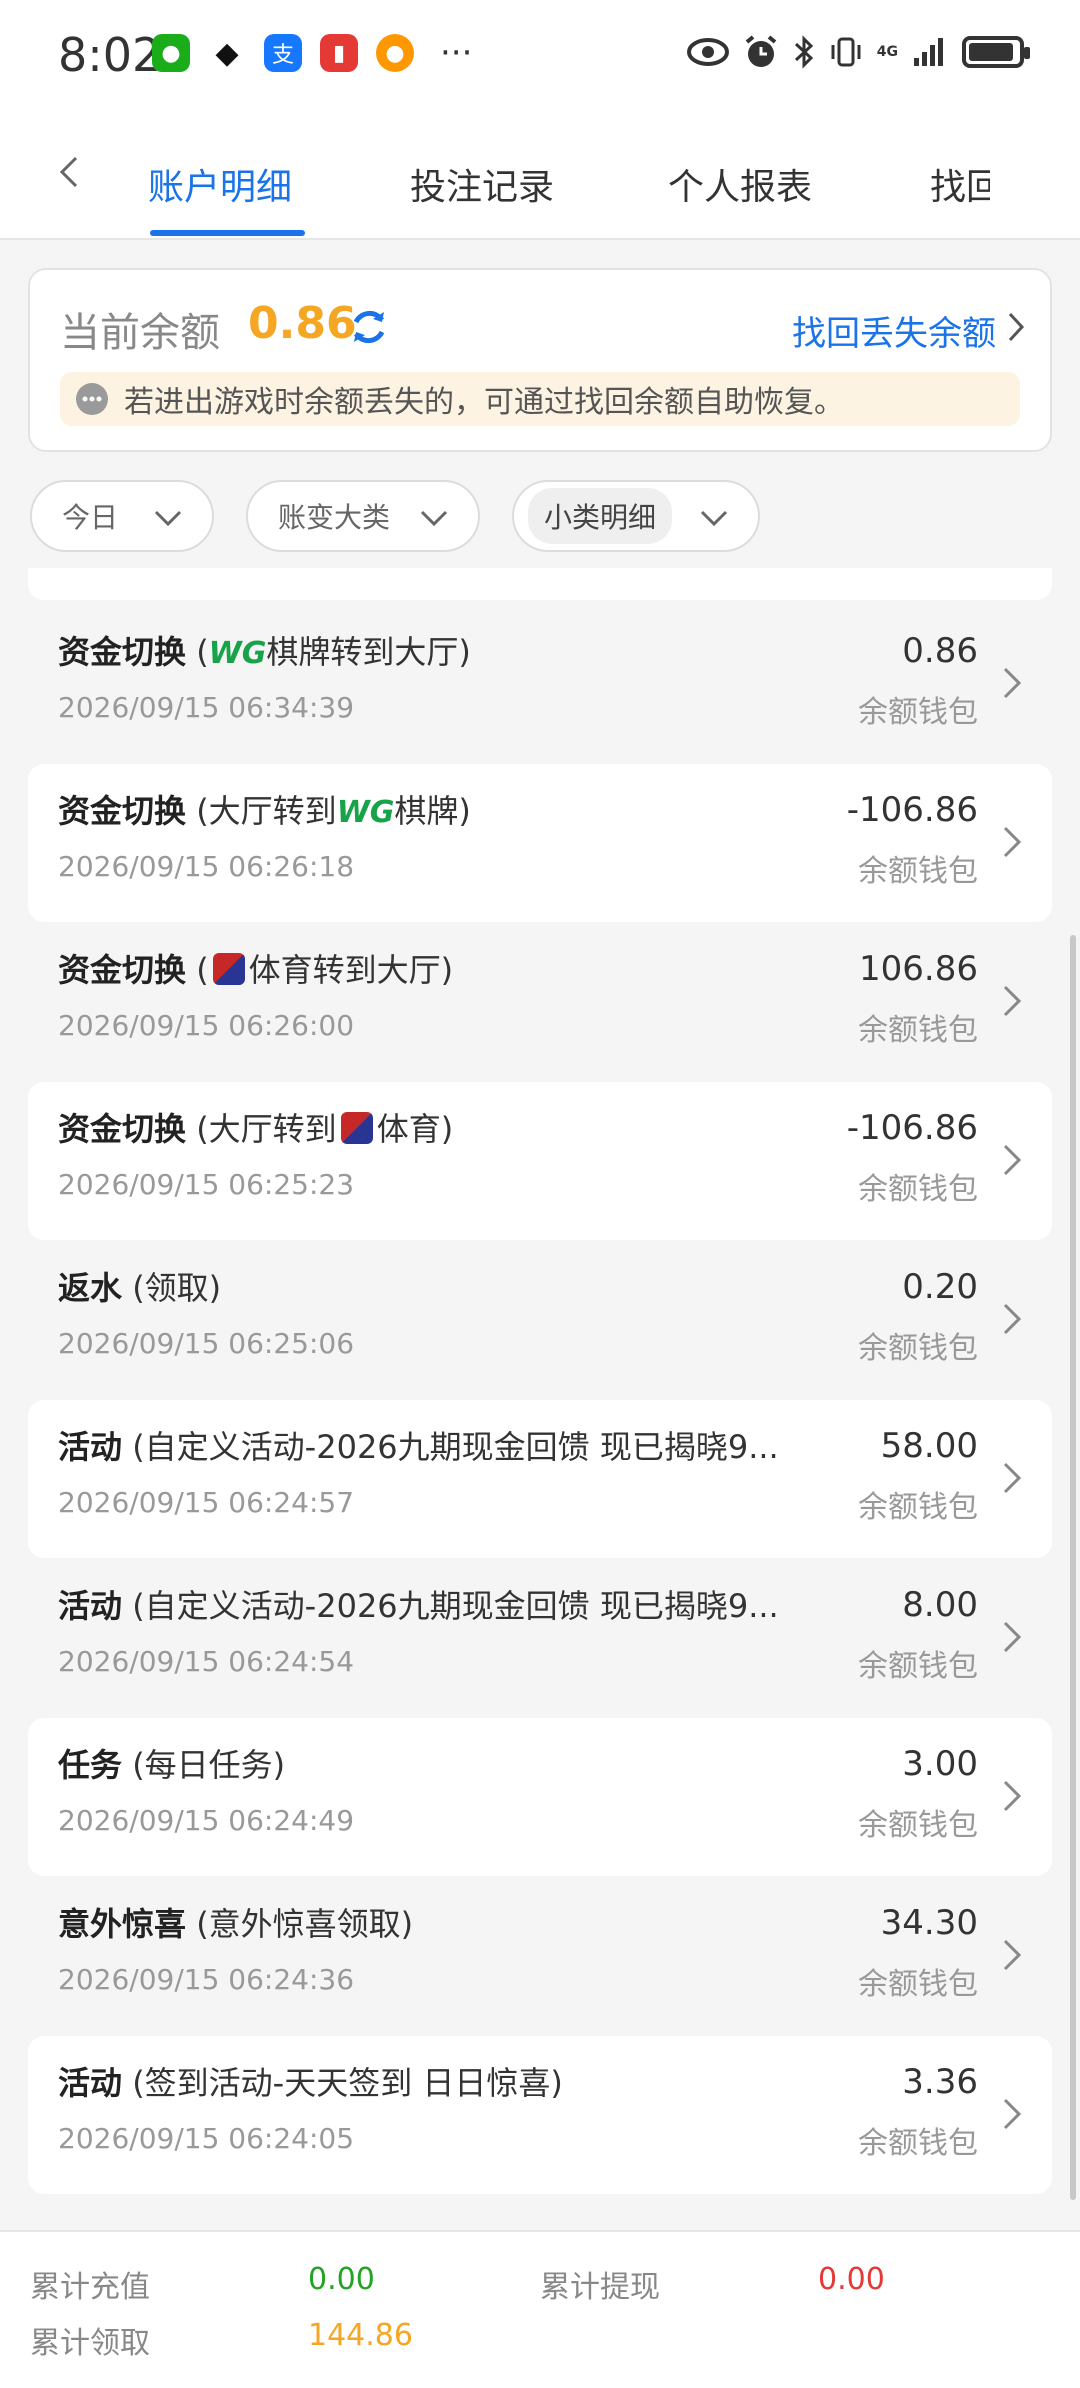 The height and width of the screenshot is (2388, 1080). What do you see at coordinates (122, 1924) in the screenshot?
I see `transaction-type: 意外惊喜` at bounding box center [122, 1924].